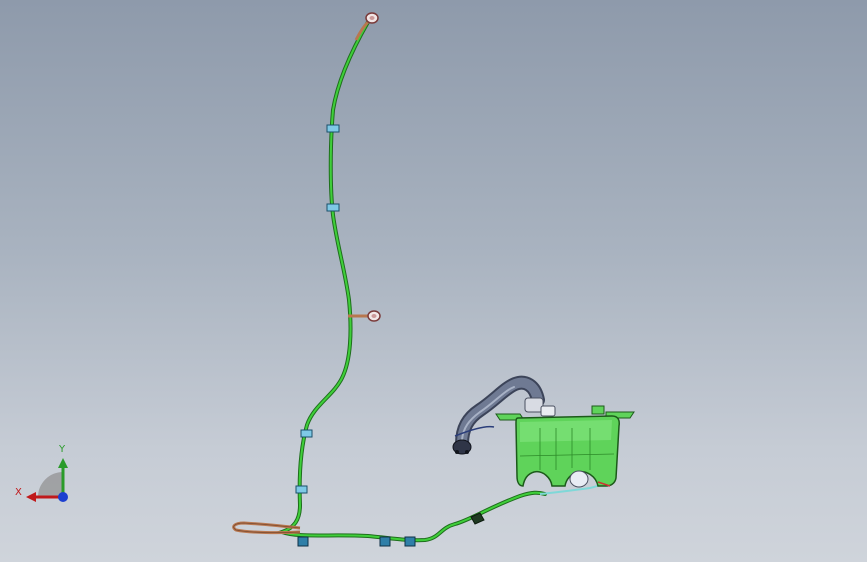 This screenshot has width=867, height=562. What do you see at coordinates (548, 411) in the screenshot?
I see `neck-collar-ring` at bounding box center [548, 411].